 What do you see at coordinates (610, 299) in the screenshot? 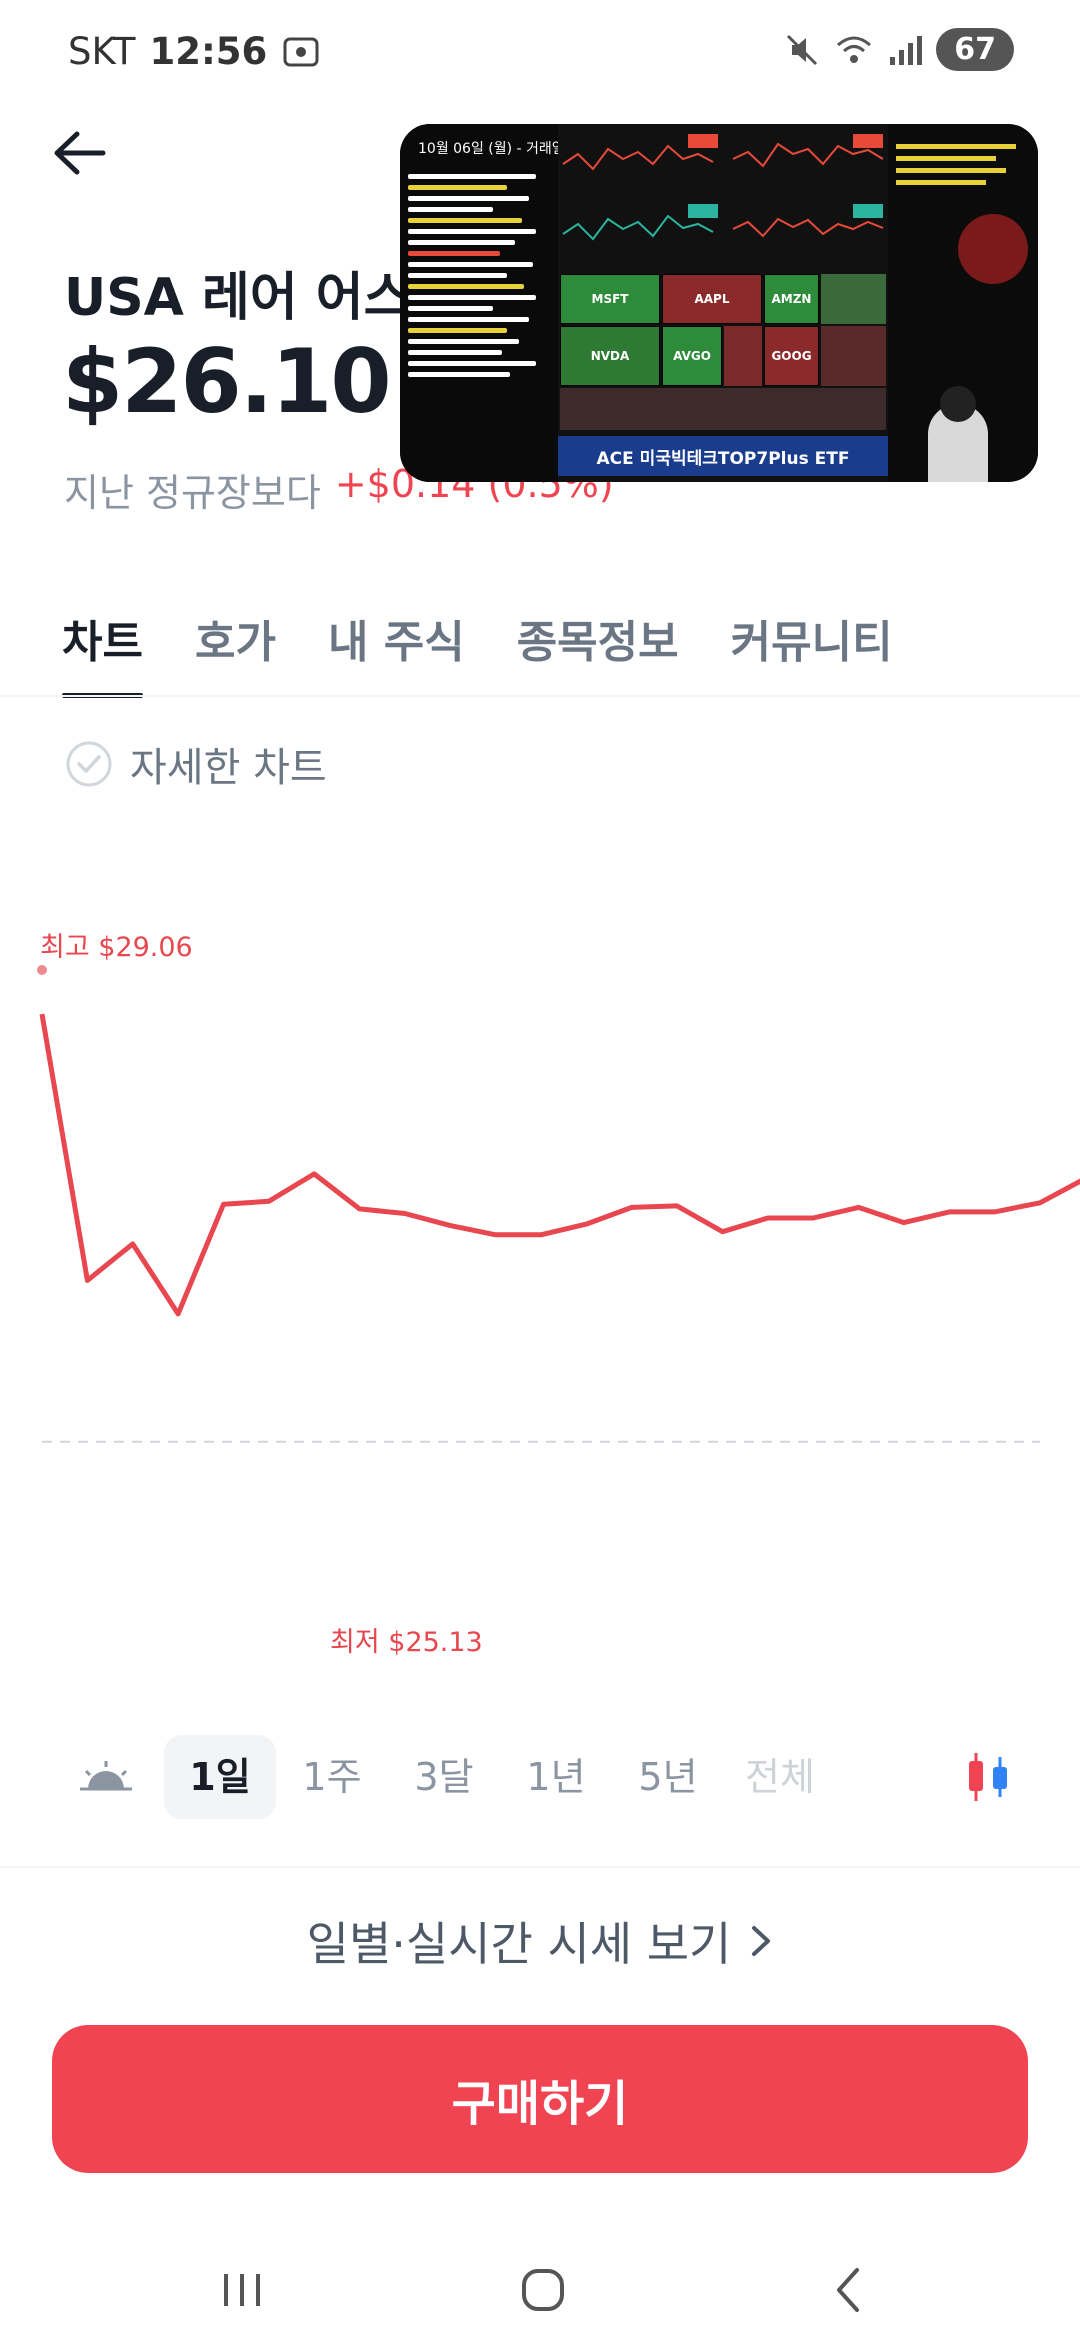
I see `pip-tile-msft: MSFT` at bounding box center [610, 299].